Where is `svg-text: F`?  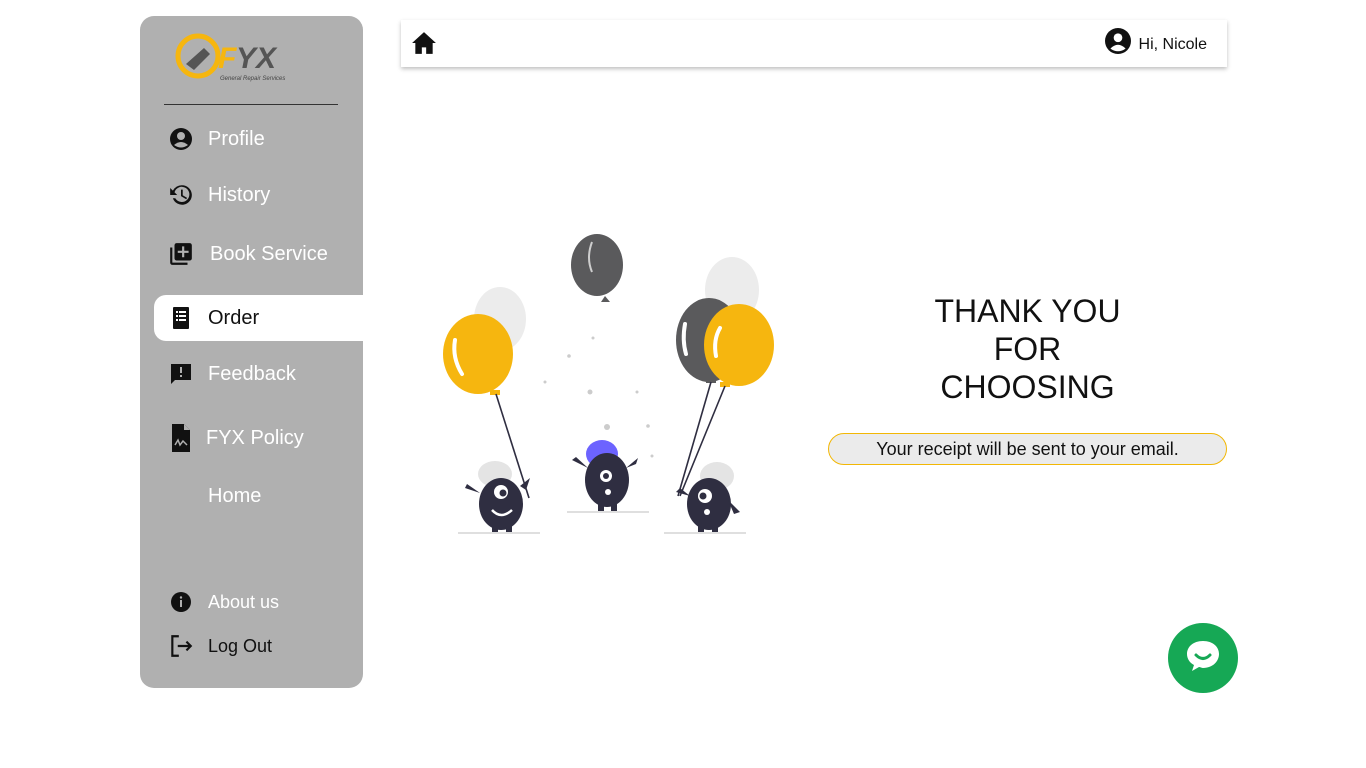 svg-text: F is located at coordinates (227, 58).